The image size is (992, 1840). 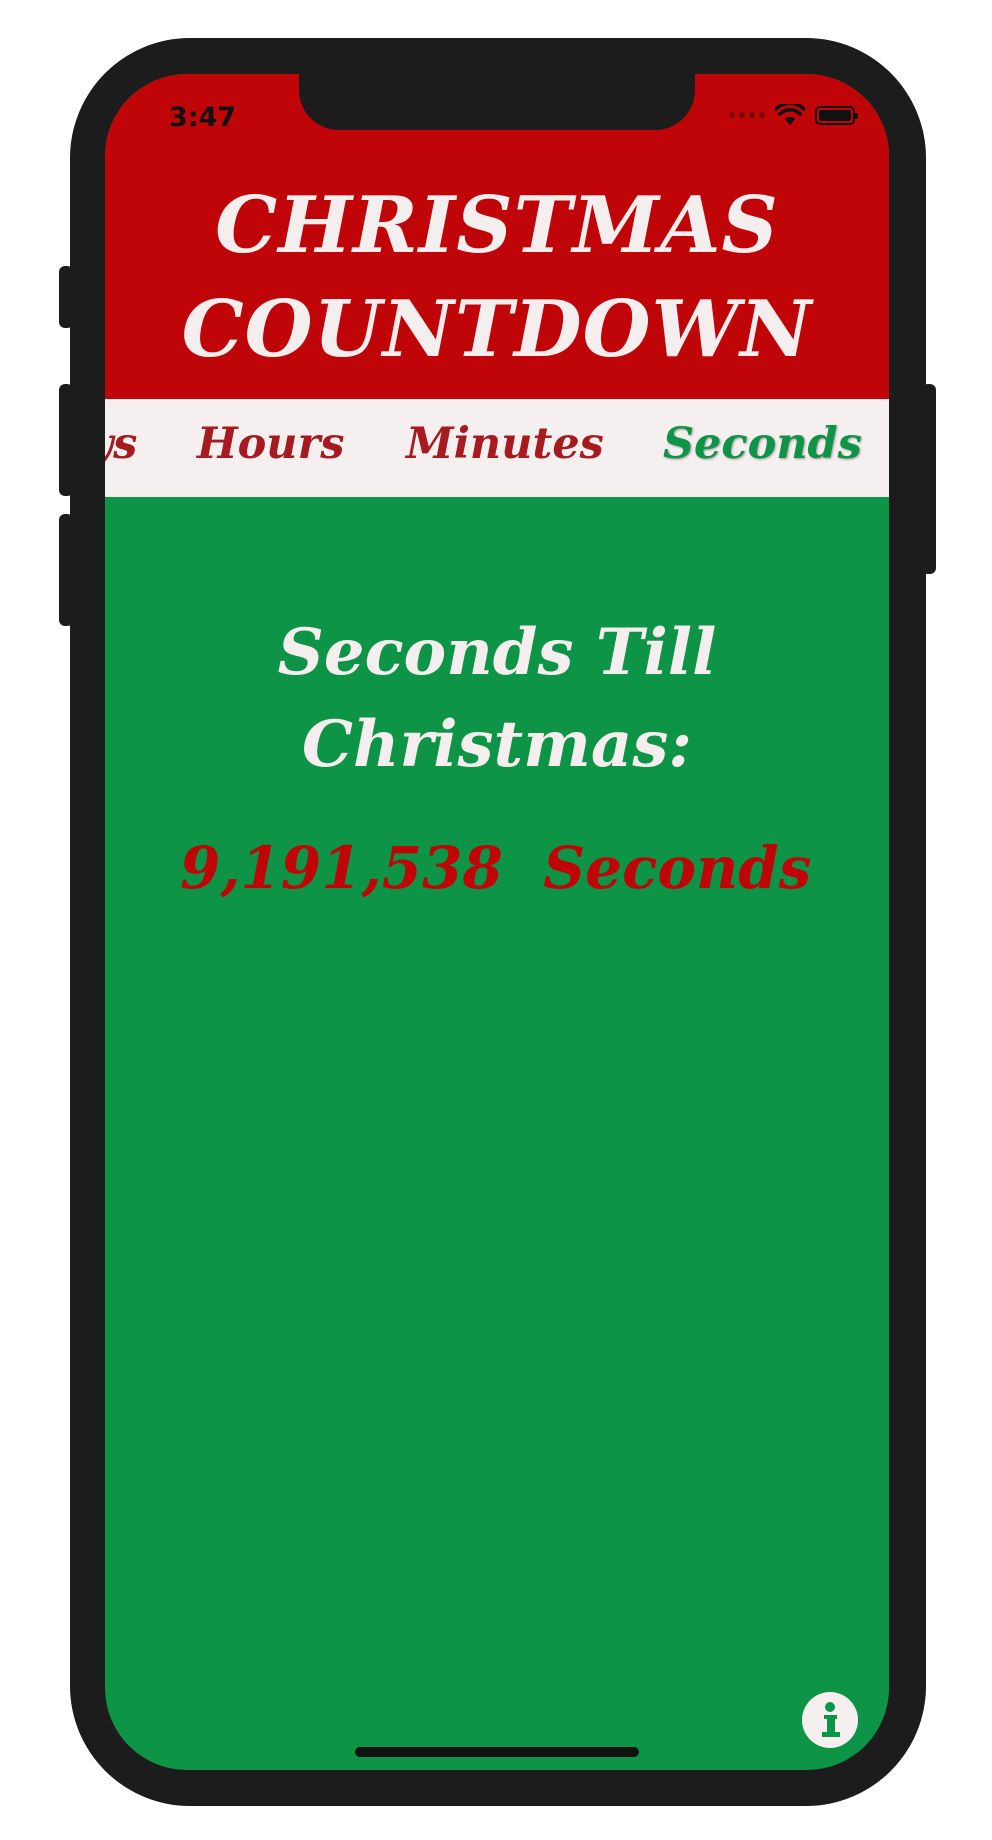 I want to click on tab-days: Days, so click(x=121, y=444).